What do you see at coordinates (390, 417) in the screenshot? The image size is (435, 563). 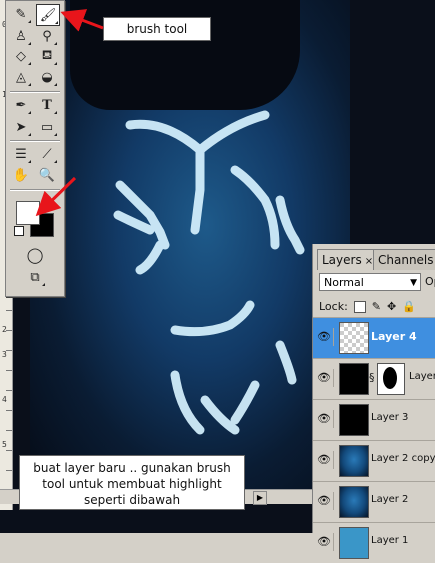 I see `layer-name: Layer 3` at bounding box center [390, 417].